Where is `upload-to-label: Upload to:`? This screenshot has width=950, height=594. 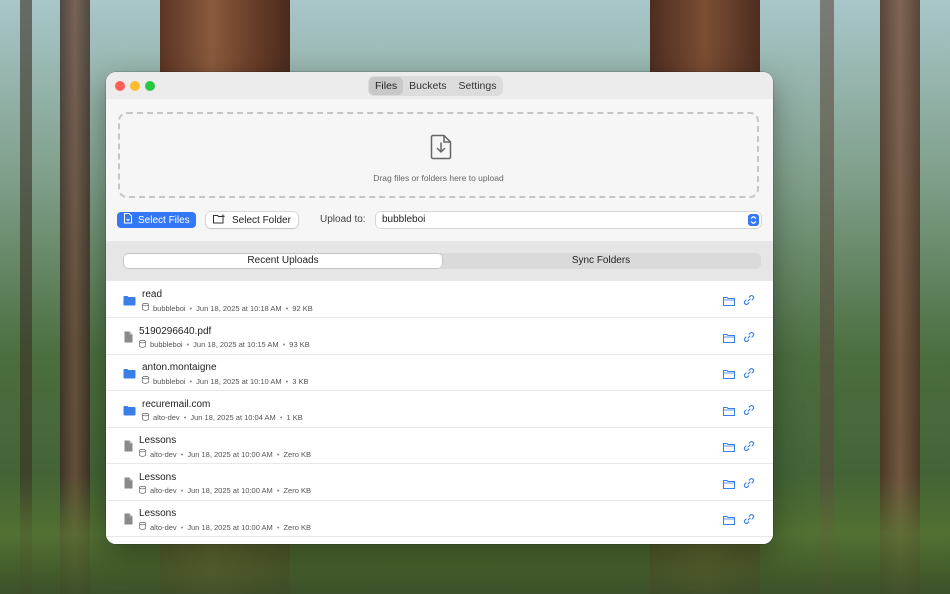
upload-to-label: Upload to: is located at coordinates (343, 219).